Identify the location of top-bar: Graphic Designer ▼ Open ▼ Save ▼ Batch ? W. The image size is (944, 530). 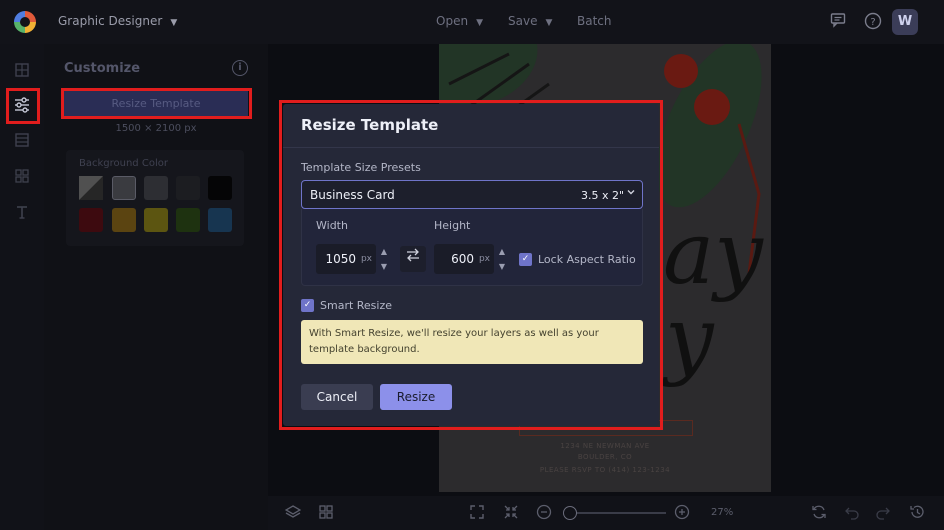
(472, 22).